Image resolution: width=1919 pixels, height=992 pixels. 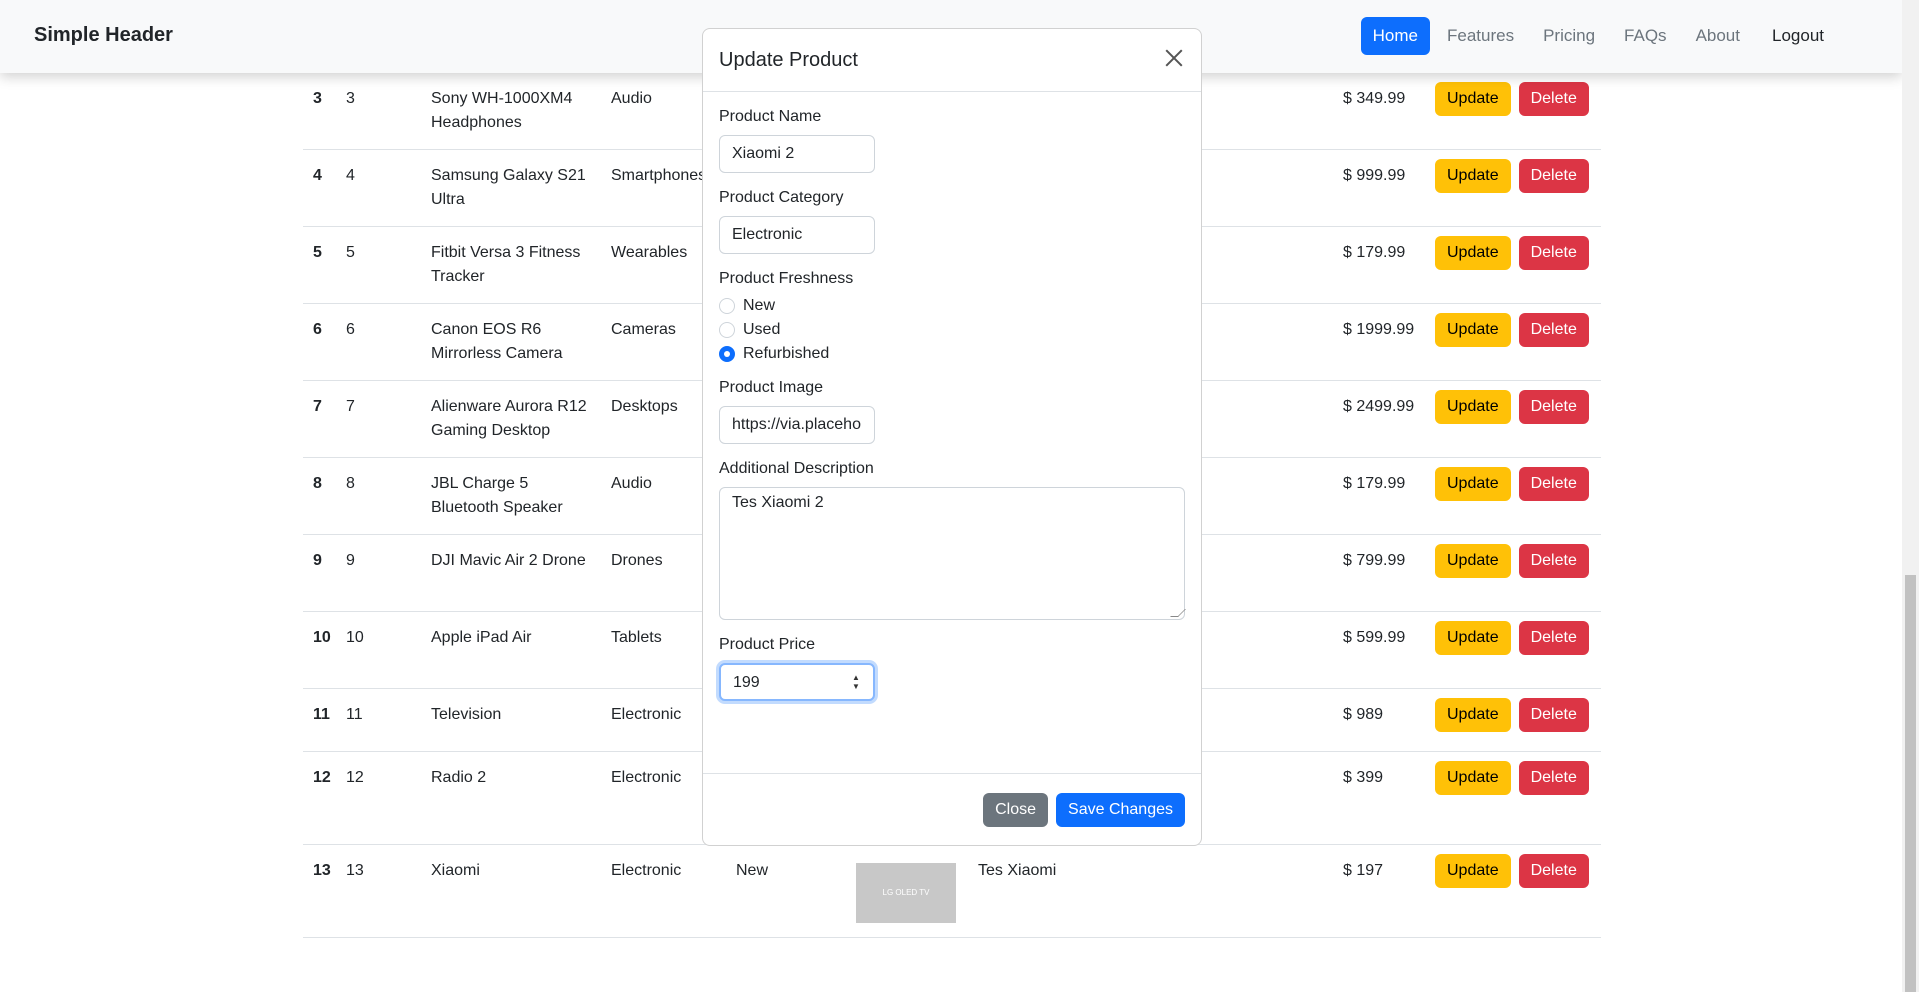 What do you see at coordinates (319, 342) in the screenshot?
I see `row-index: 6` at bounding box center [319, 342].